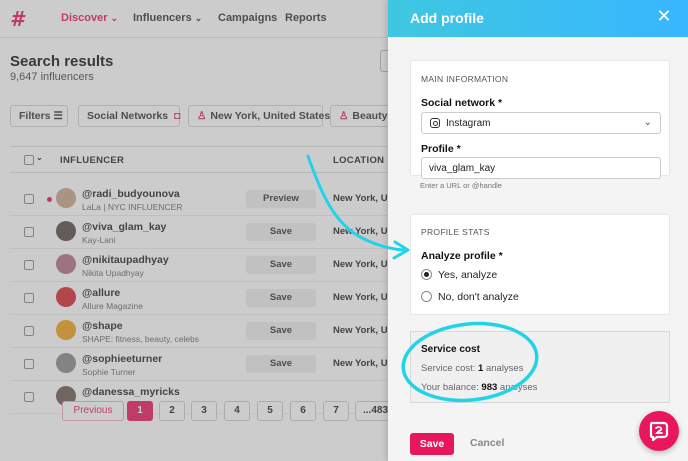 The height and width of the screenshot is (461, 688). Describe the element at coordinates (462, 103) in the screenshot. I see `social-network-label: Social network *` at that location.